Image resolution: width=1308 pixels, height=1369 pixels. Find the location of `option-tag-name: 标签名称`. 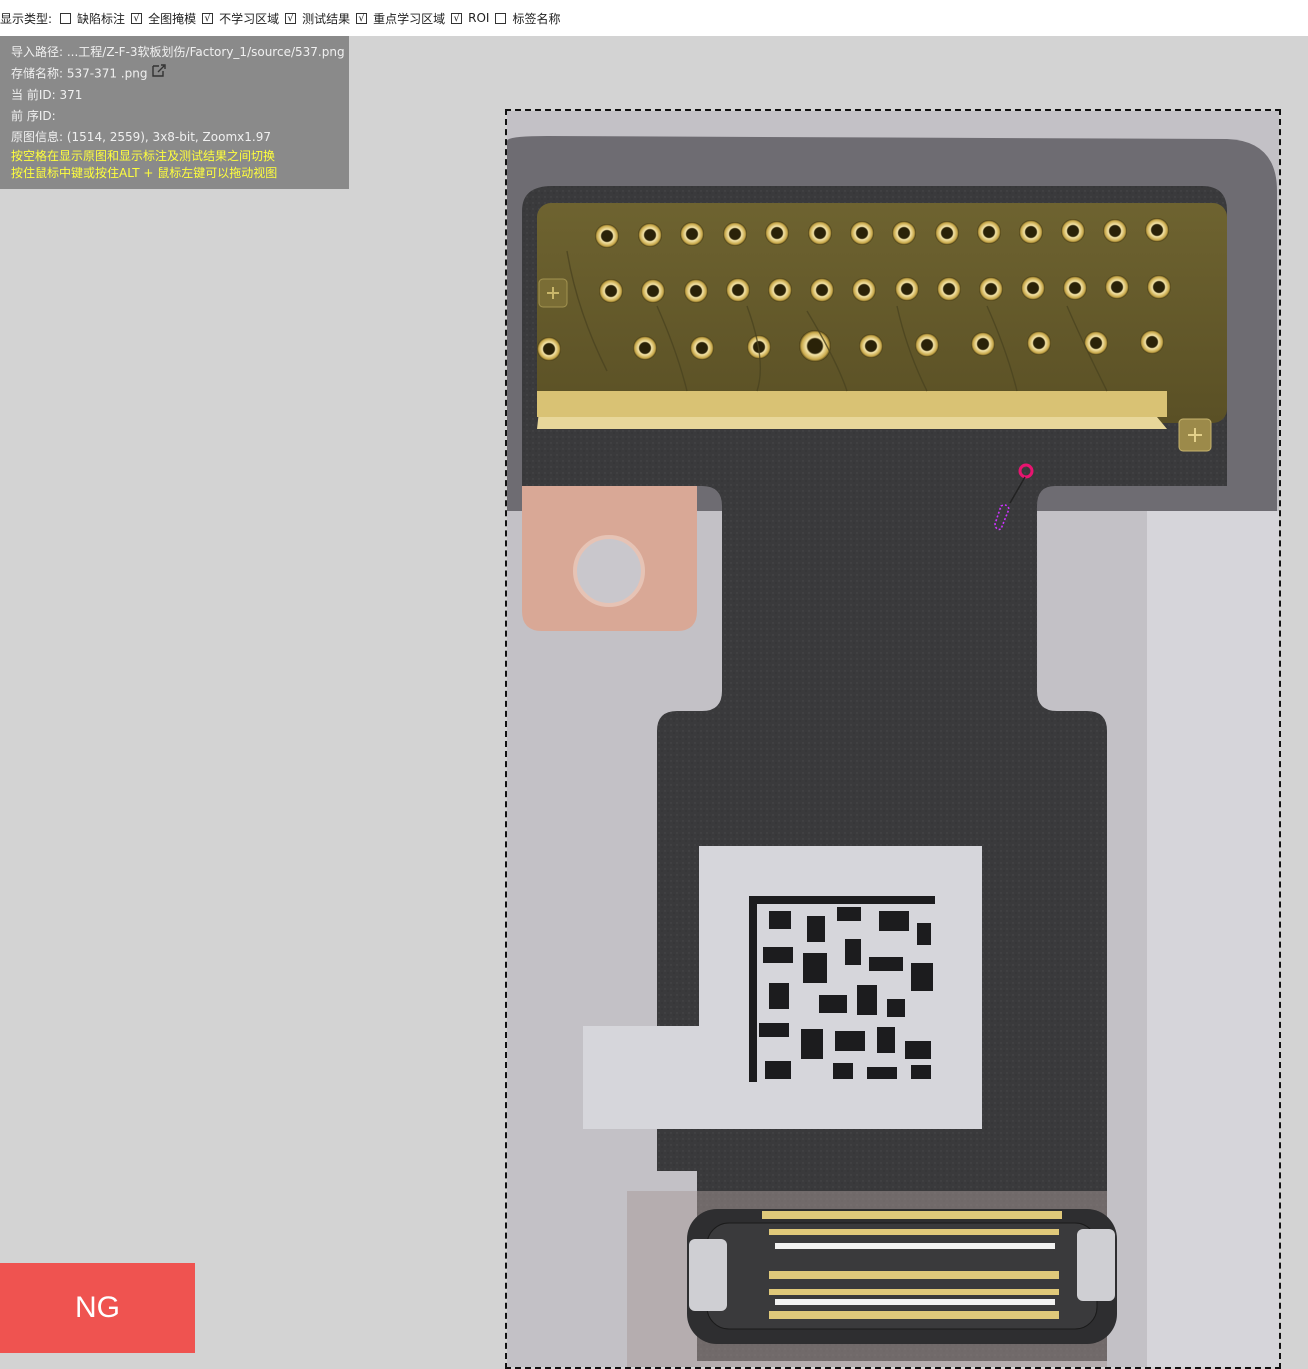

option-tag-name: 标签名称 is located at coordinates (527, 18).